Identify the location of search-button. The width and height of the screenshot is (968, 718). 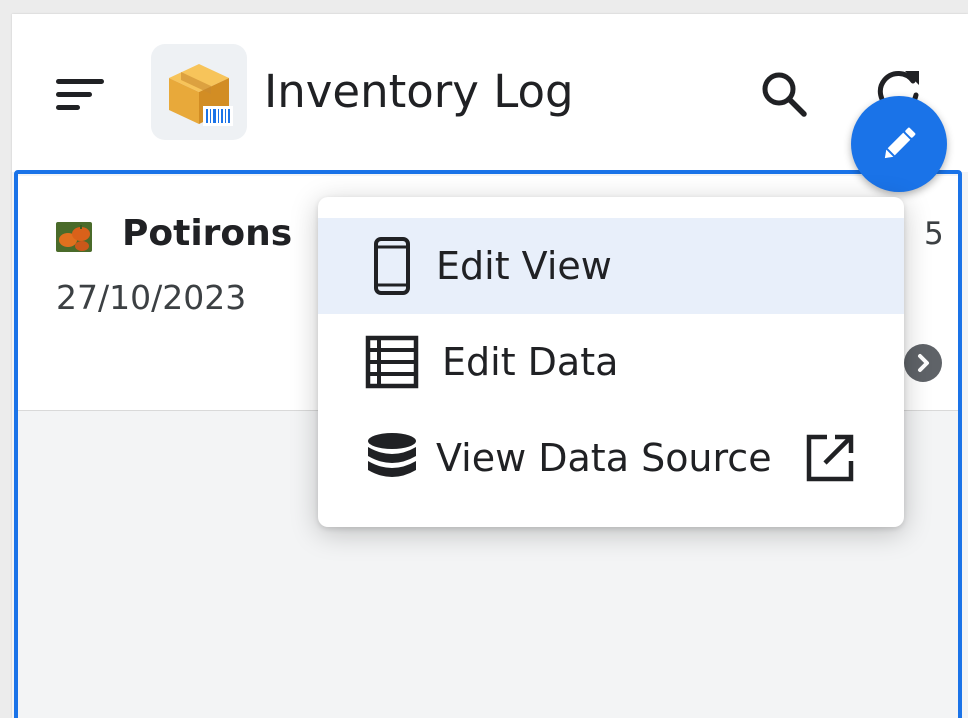
(784, 94).